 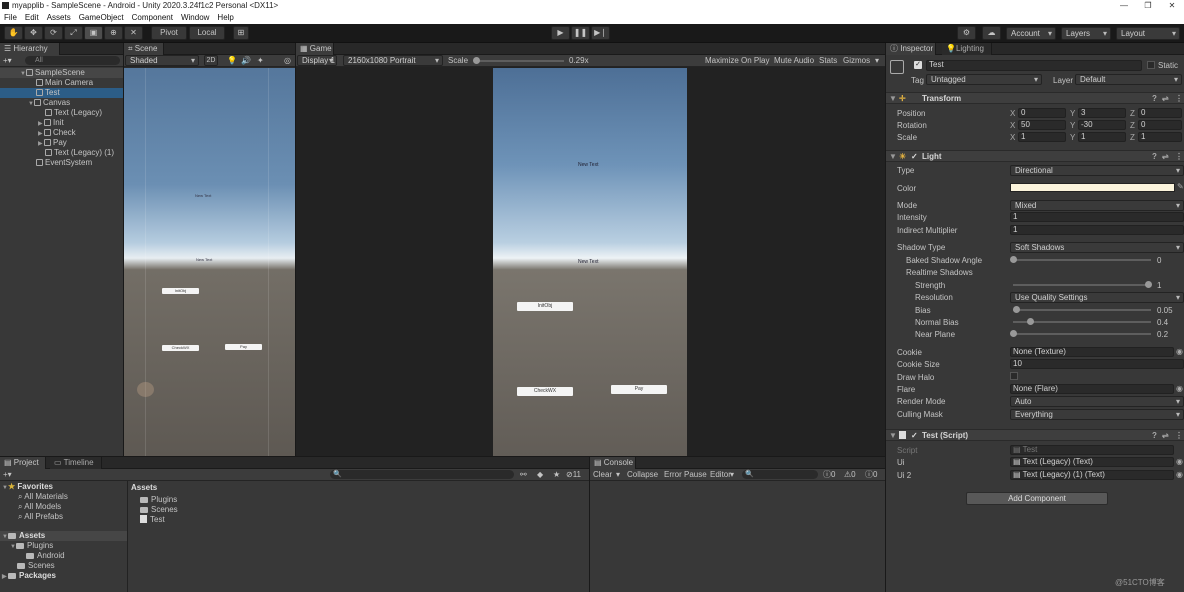 I want to click on hidden-count-icon: ⊘11, so click(x=573, y=475).